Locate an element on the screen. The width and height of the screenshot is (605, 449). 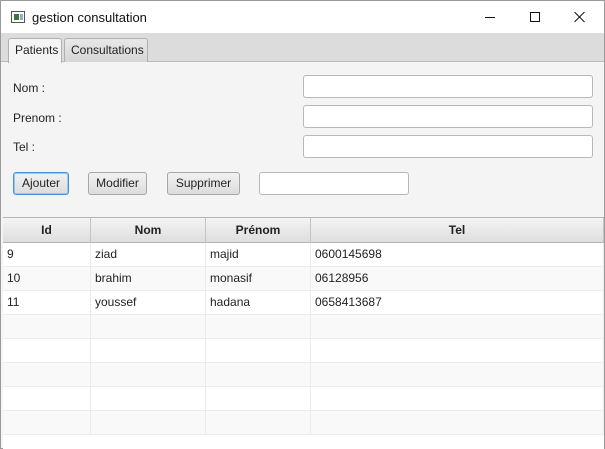
cell-id: 10 is located at coordinates (47, 279).